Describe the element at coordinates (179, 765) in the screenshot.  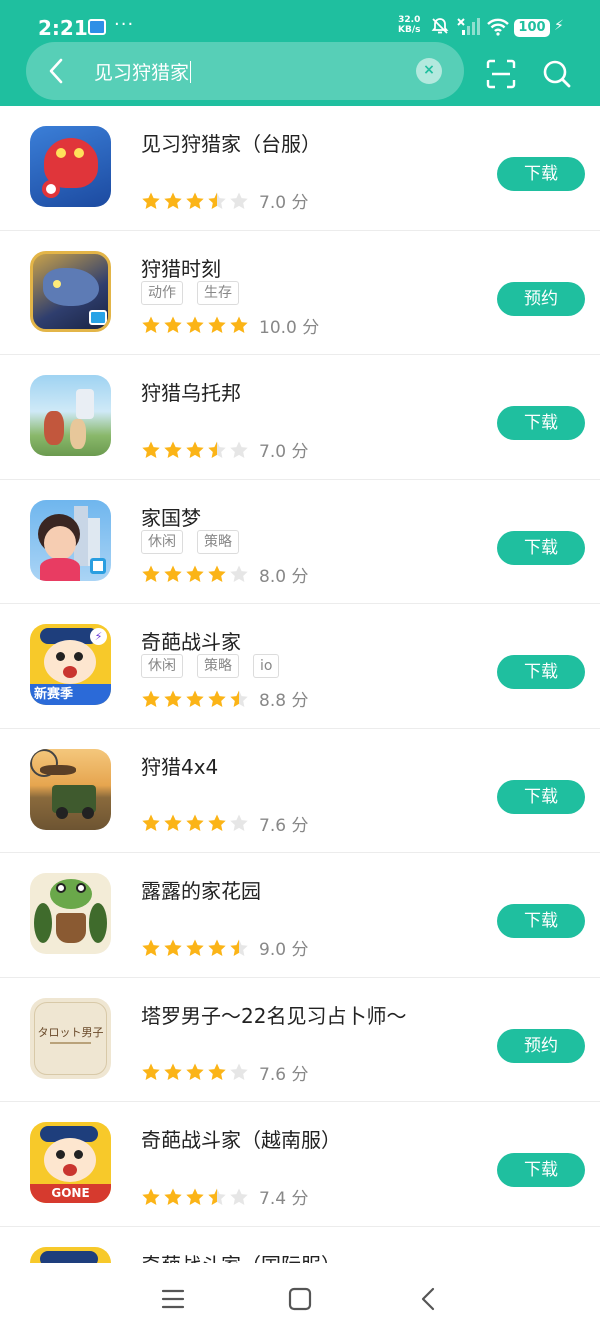
I see `app-name: 狩猎4x4` at that location.